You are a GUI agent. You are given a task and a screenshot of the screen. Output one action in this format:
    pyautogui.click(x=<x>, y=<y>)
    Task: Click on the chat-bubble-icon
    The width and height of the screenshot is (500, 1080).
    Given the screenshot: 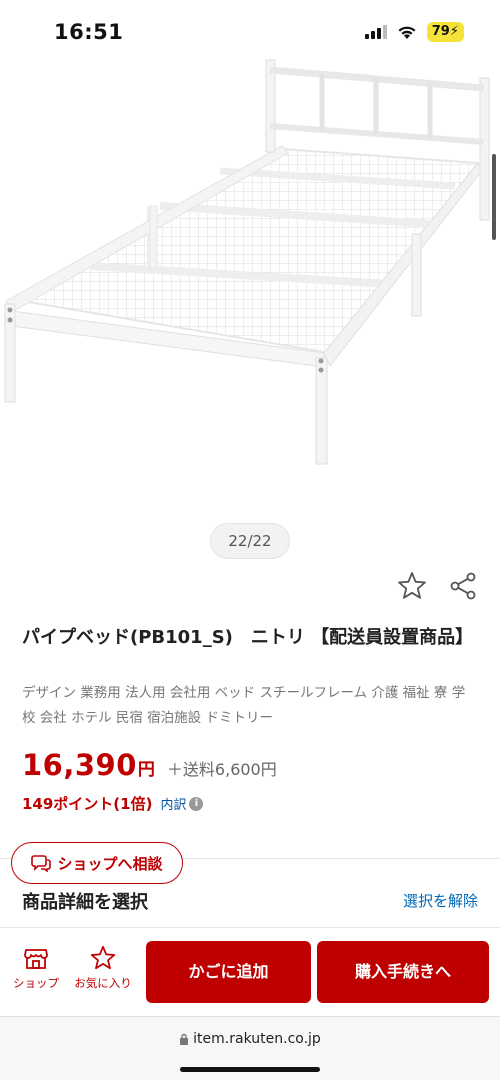 What is the action you would take?
    pyautogui.click(x=41, y=863)
    